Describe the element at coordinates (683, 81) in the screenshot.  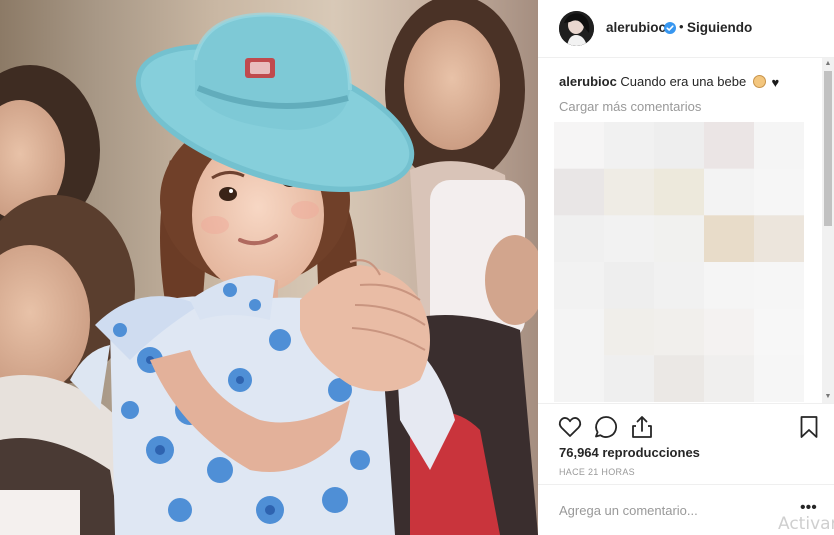
I see `caption-text: Cuando era una bebe` at that location.